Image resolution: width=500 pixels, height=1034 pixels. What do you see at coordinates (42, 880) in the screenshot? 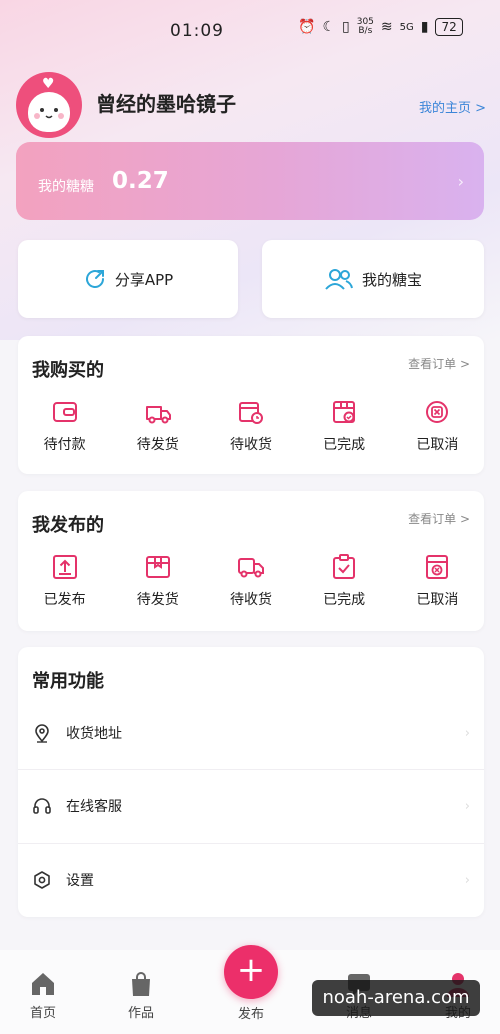
I see `settings-icon` at bounding box center [42, 880].